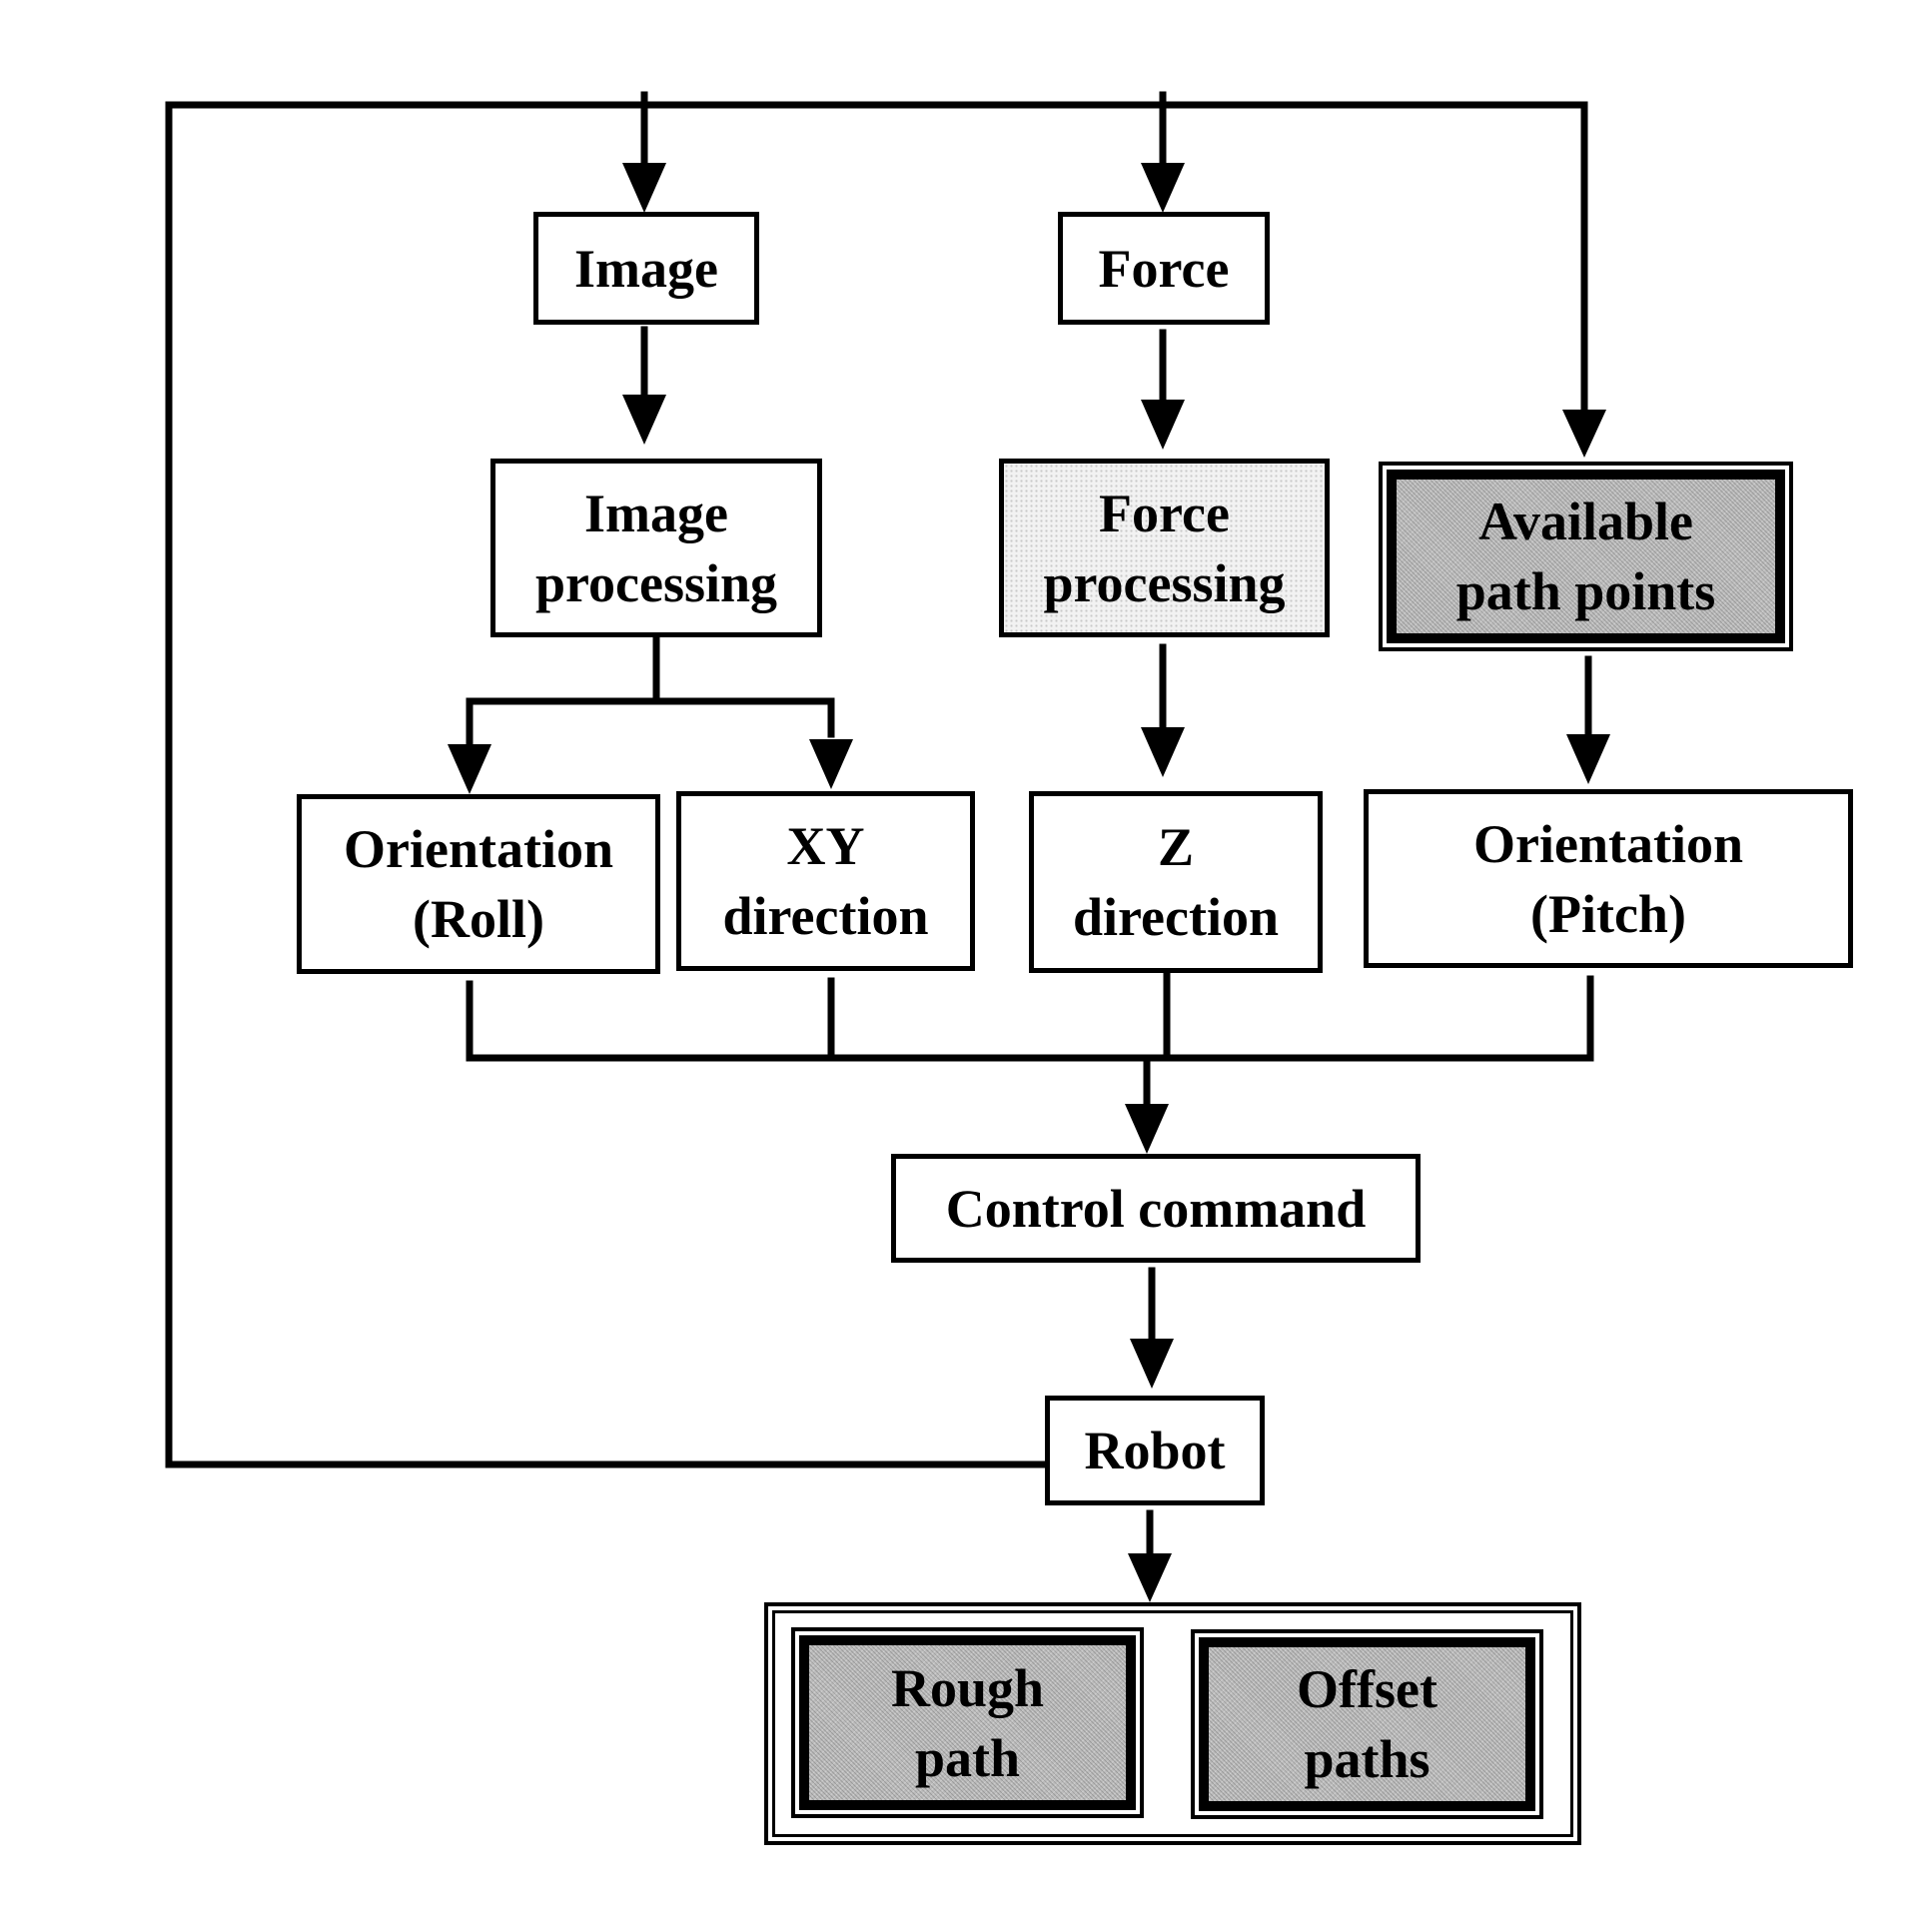 This screenshot has height=1932, width=1910. I want to click on arrowhead-image, so click(644, 188).